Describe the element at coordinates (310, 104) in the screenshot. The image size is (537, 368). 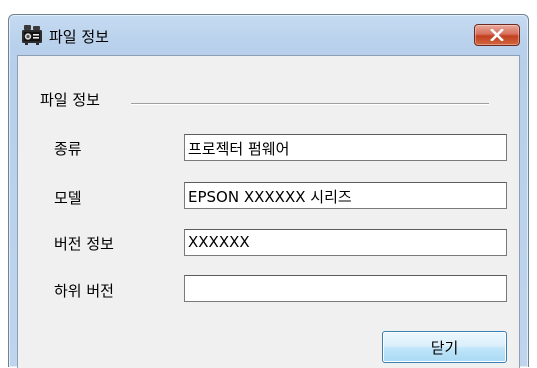
I see `group-divider` at that location.